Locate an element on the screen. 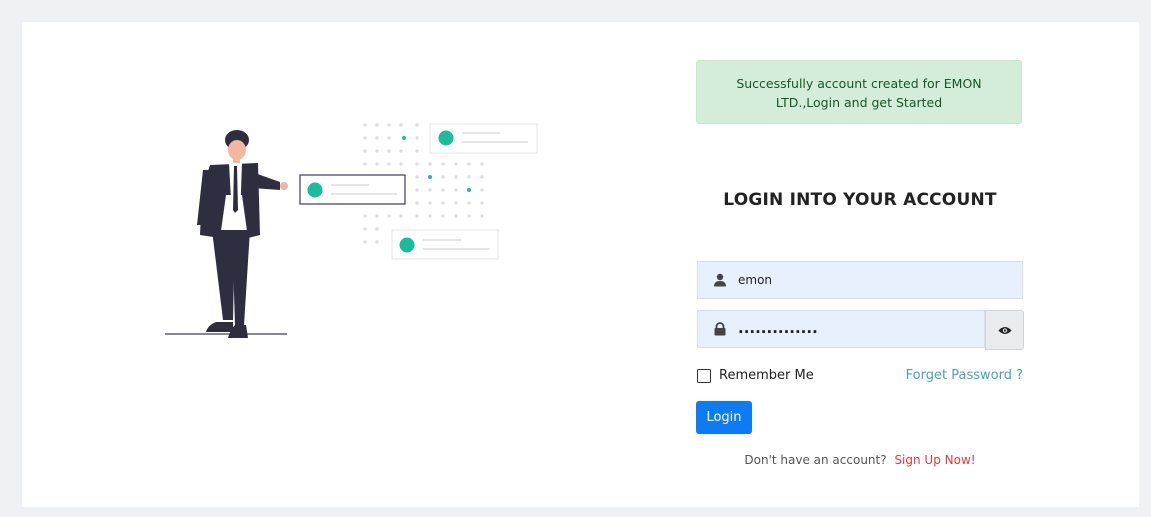 Image resolution: width=1151 pixels, height=517 pixels. lock-icon is located at coordinates (720, 329).